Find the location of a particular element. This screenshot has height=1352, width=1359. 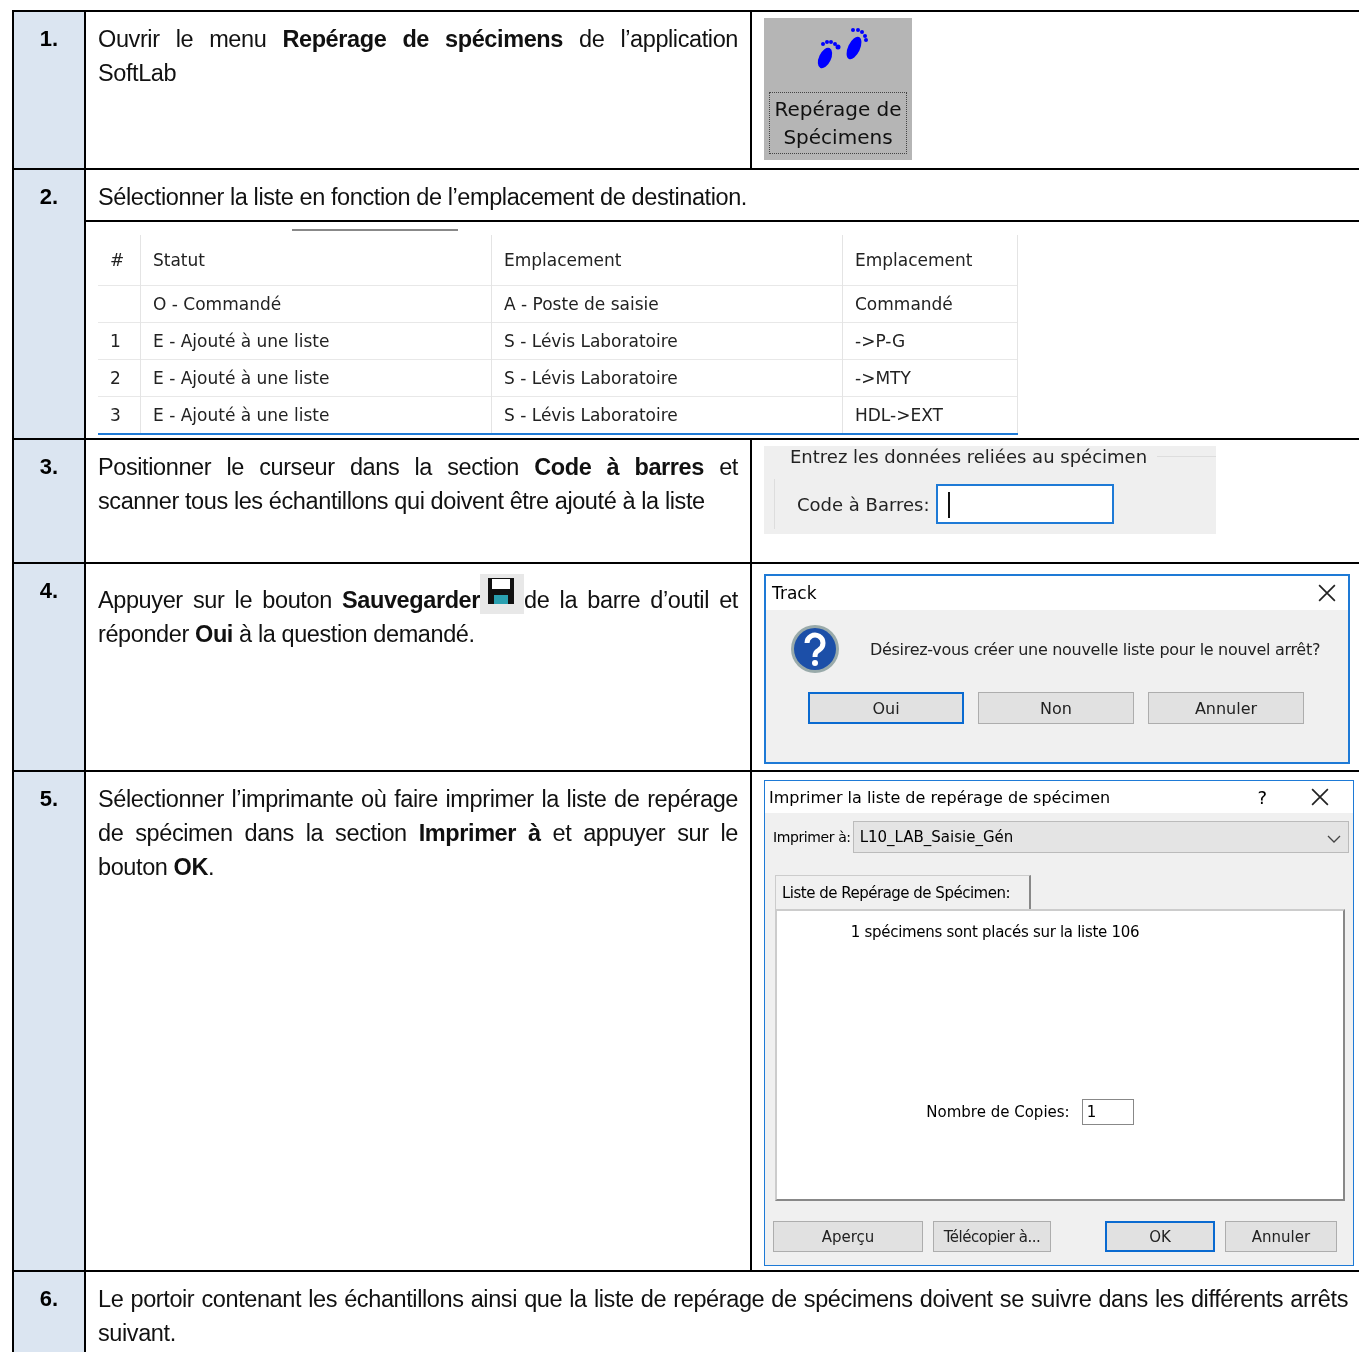

table-cell: ->P-G is located at coordinates (930, 341).